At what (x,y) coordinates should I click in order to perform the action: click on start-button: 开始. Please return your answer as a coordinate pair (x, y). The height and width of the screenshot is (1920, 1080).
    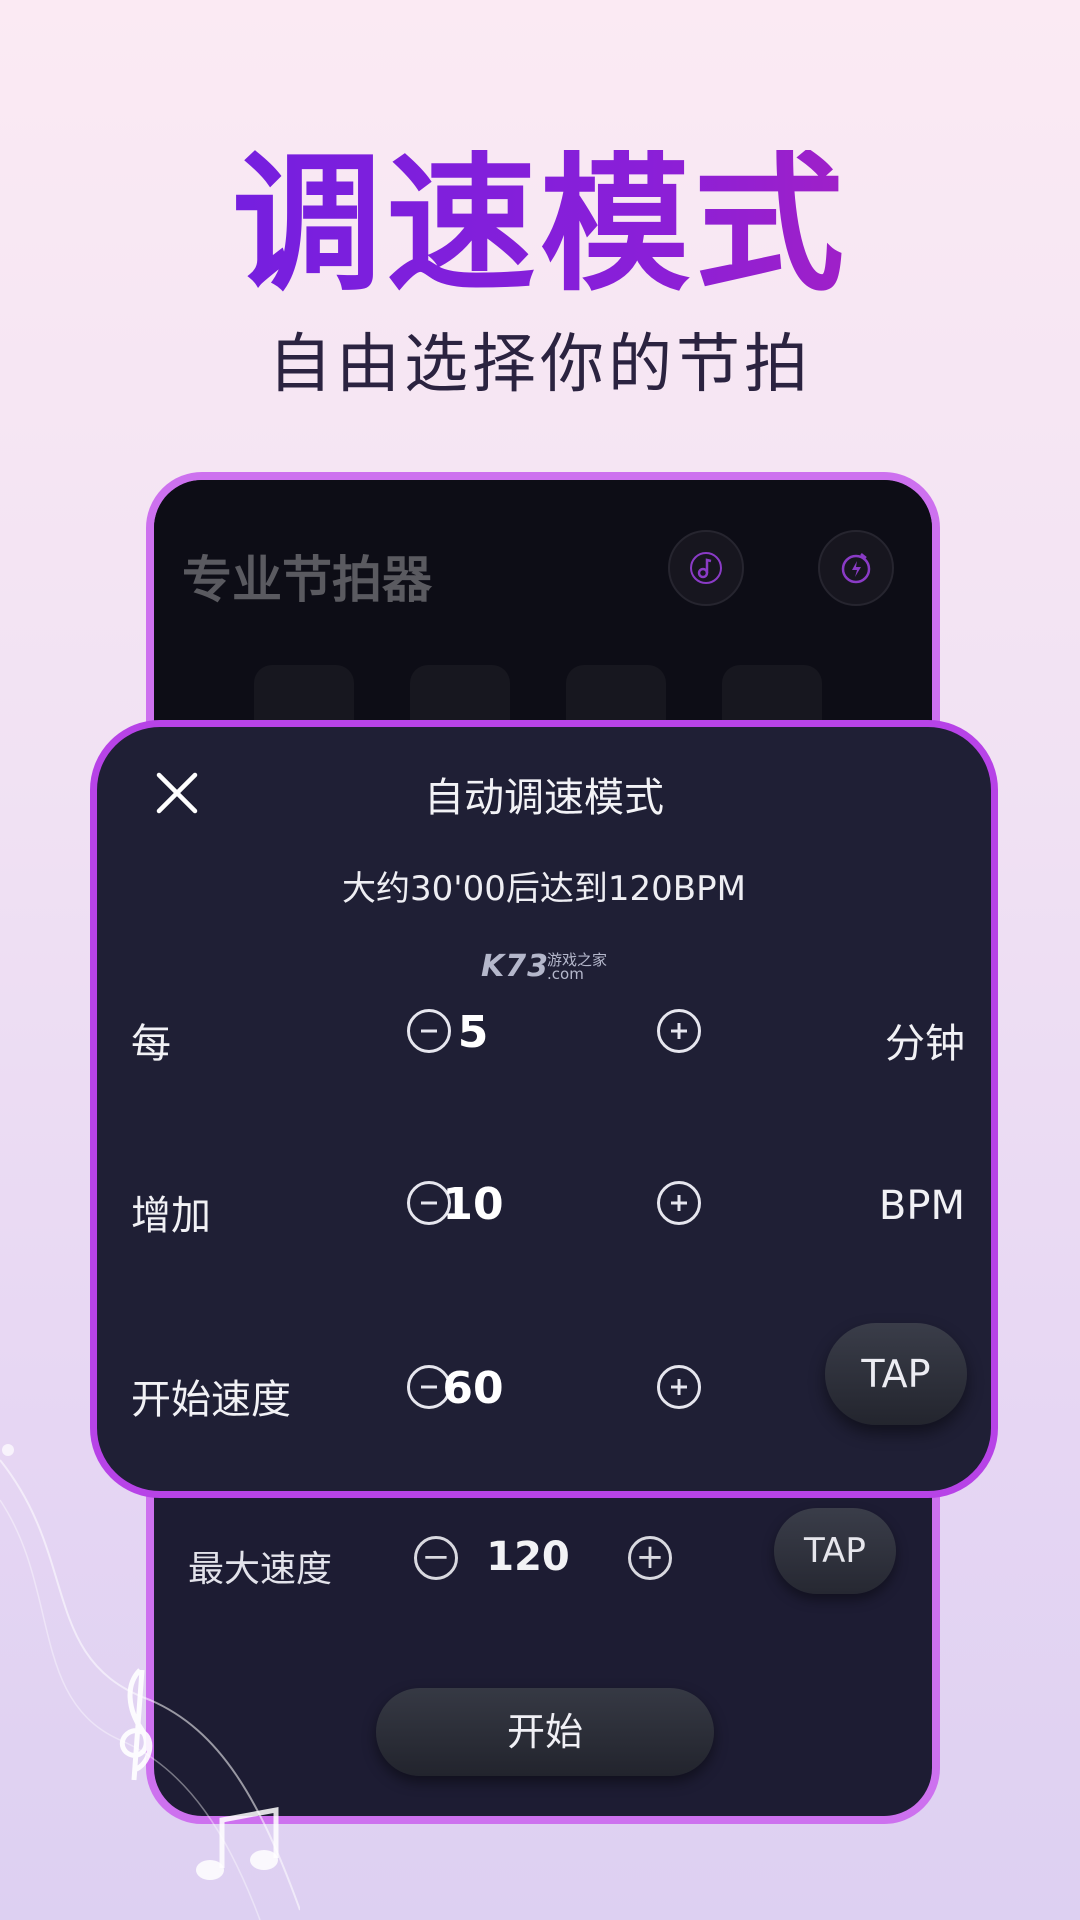
    Looking at the image, I should click on (545, 1732).